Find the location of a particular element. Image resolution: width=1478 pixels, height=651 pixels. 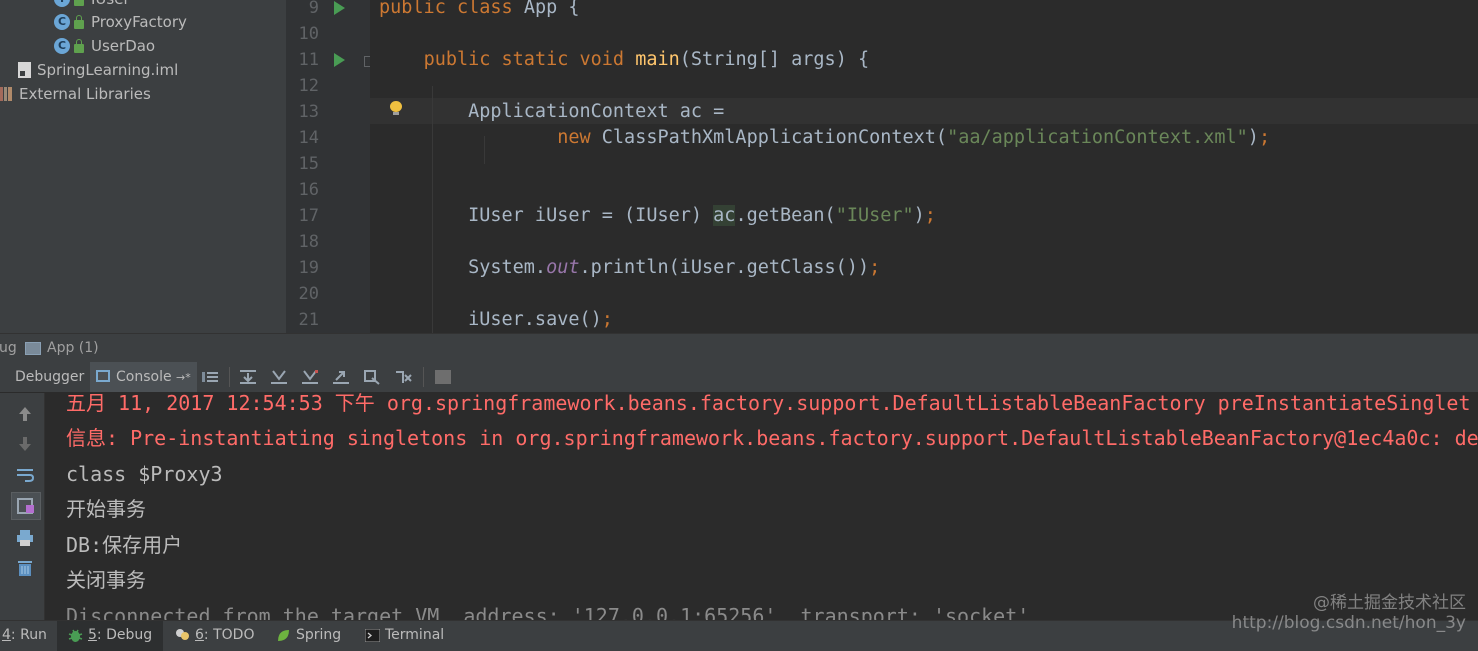

force-step-into-icon is located at coordinates (310, 377).